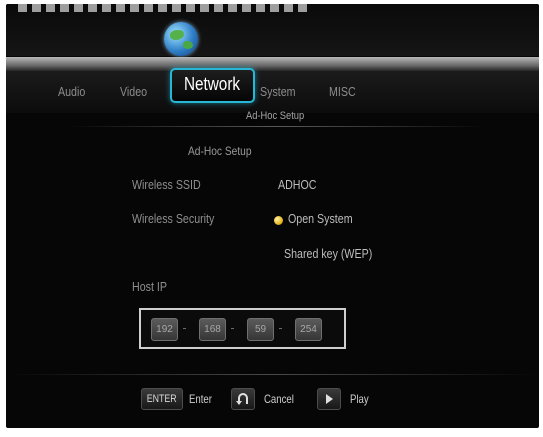 This screenshot has width=543, height=437. Describe the element at coordinates (359, 399) in the screenshot. I see `play-hint: Play` at that location.